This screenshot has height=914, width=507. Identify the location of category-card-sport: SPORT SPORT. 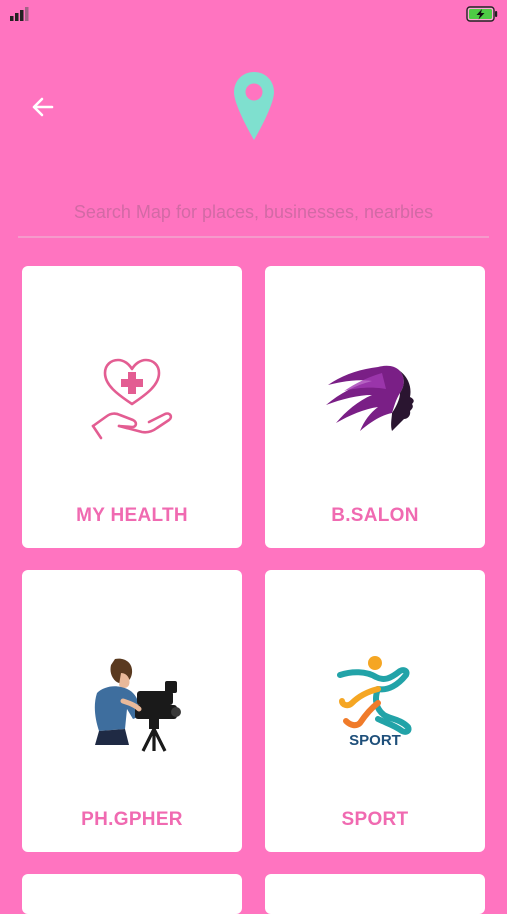
(375, 711).